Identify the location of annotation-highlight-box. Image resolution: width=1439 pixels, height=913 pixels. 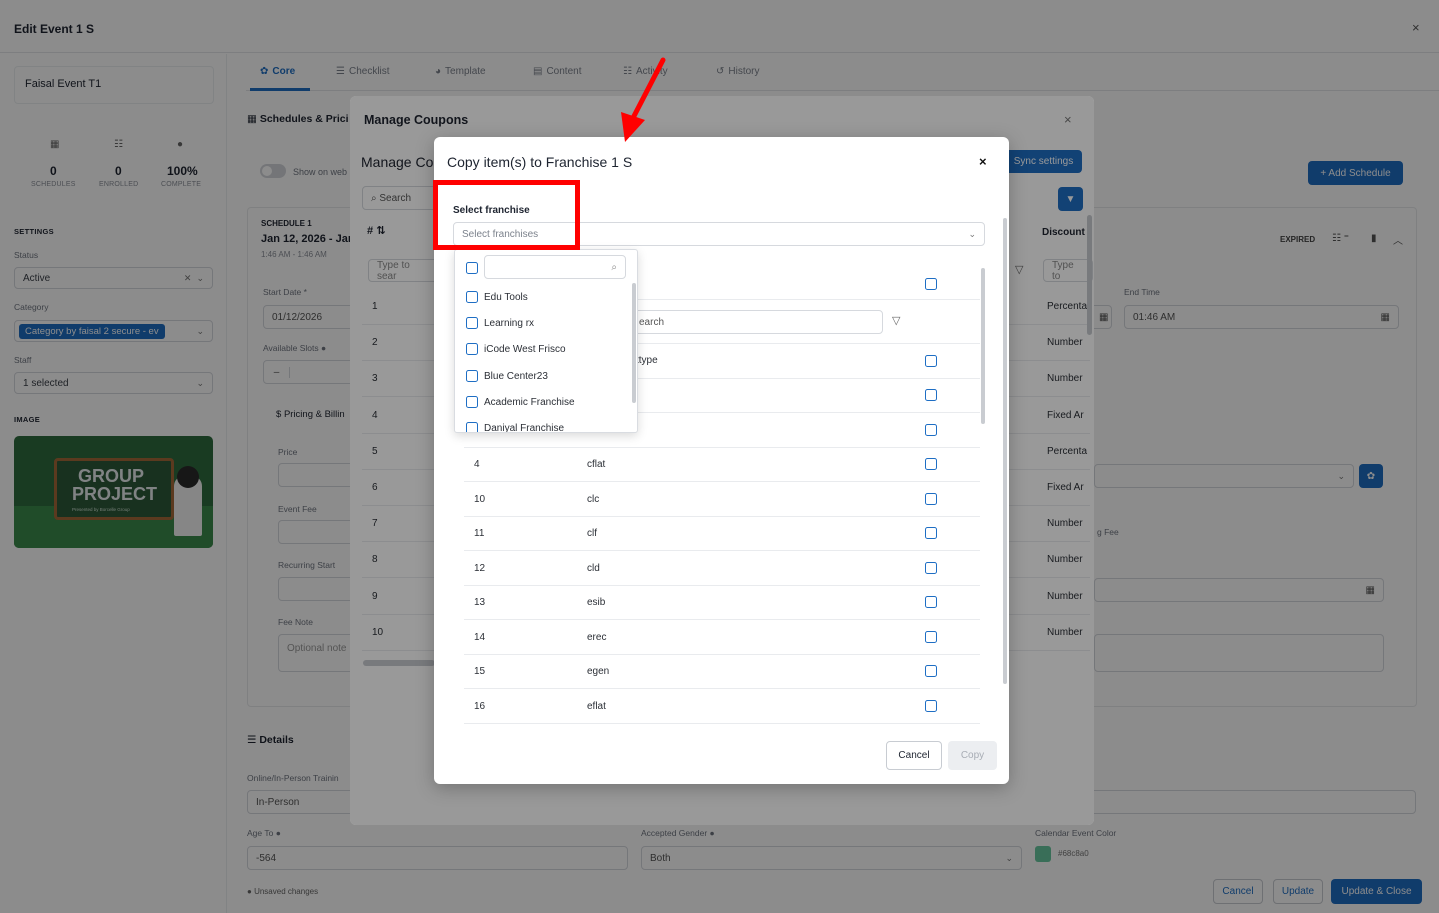
(506, 215).